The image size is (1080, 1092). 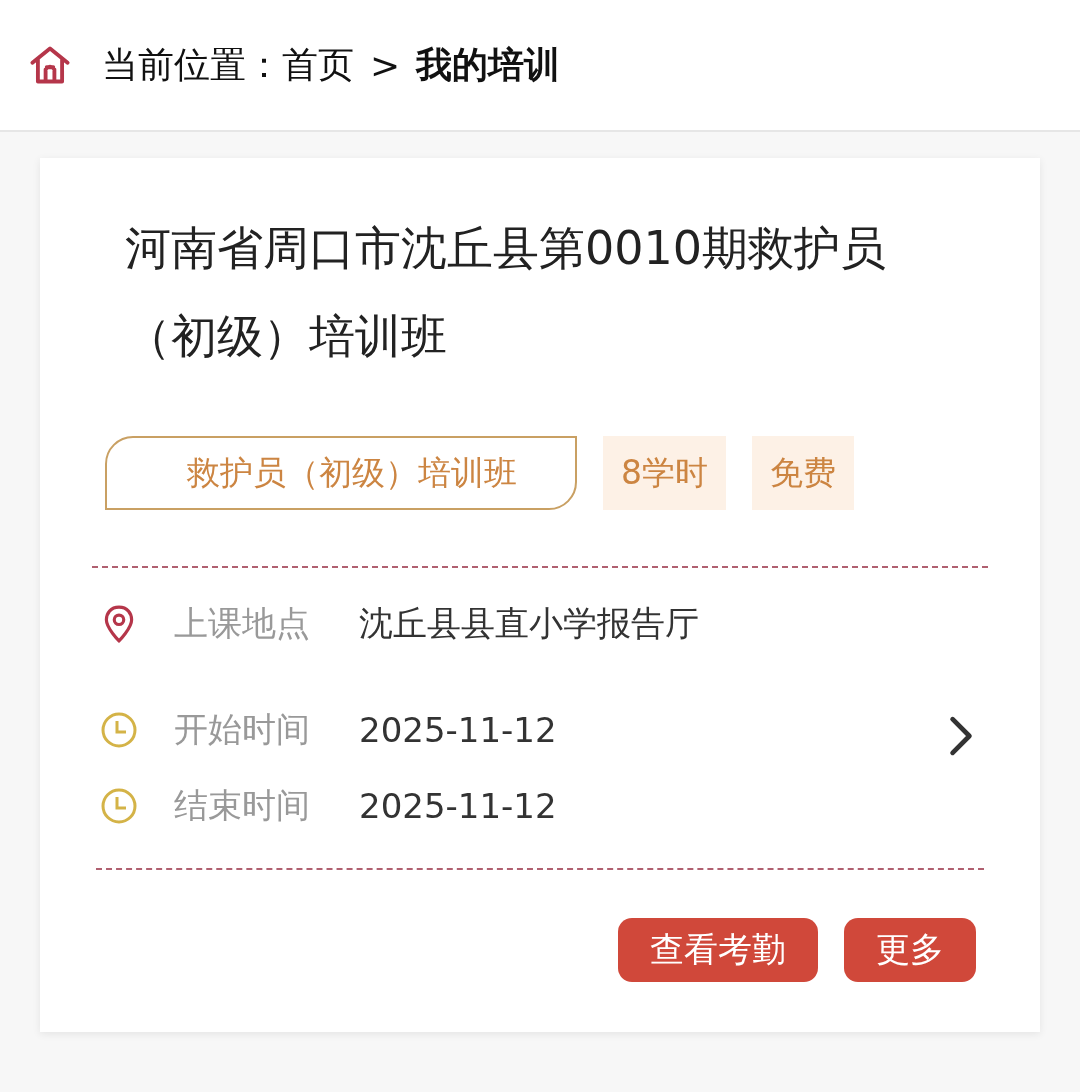 What do you see at coordinates (718, 950) in the screenshot?
I see `action-button: 查看考勤` at bounding box center [718, 950].